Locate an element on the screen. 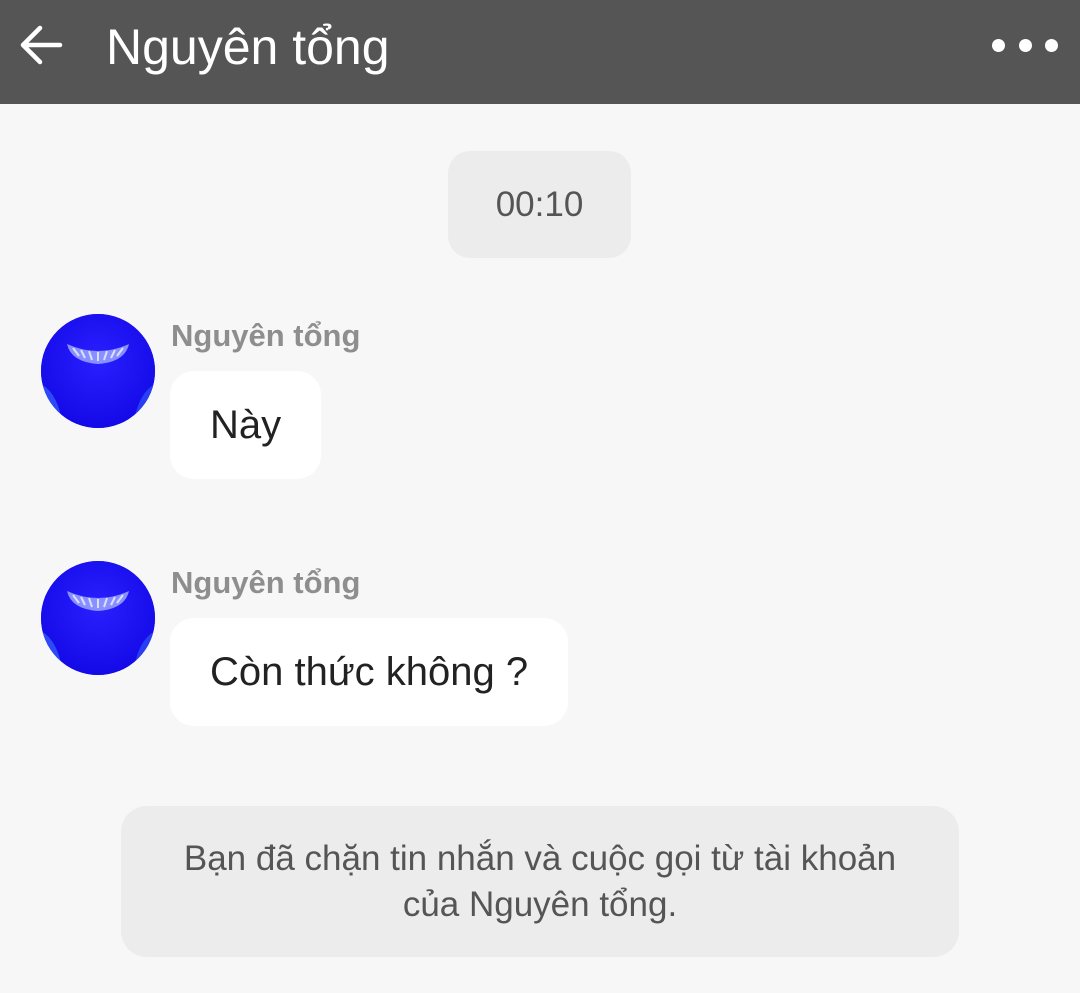 The image size is (1080, 993). message-text: Còn thức không ? is located at coordinates (369, 671).